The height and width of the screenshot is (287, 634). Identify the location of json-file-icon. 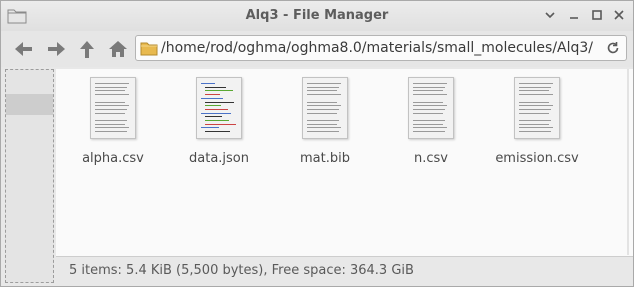
(219, 108).